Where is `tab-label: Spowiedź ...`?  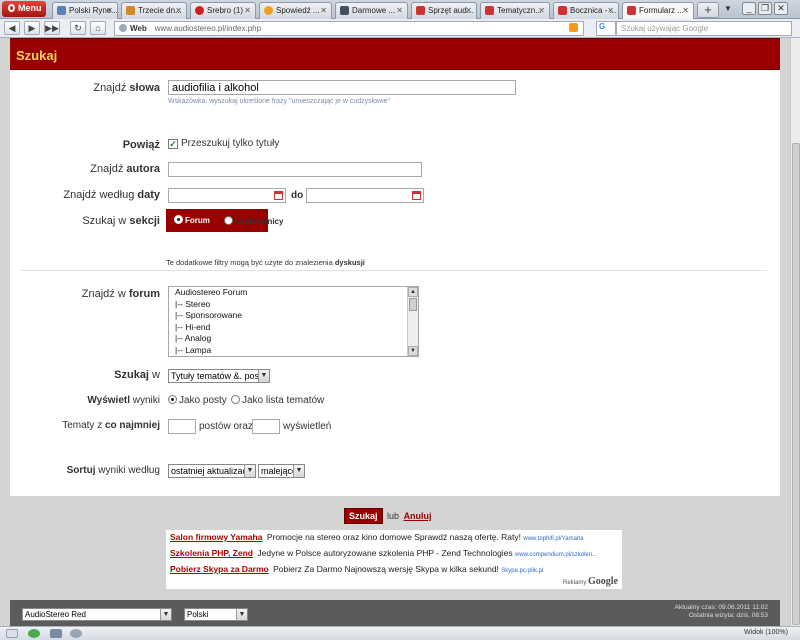 tab-label: Spowiedź ... is located at coordinates (298, 10).